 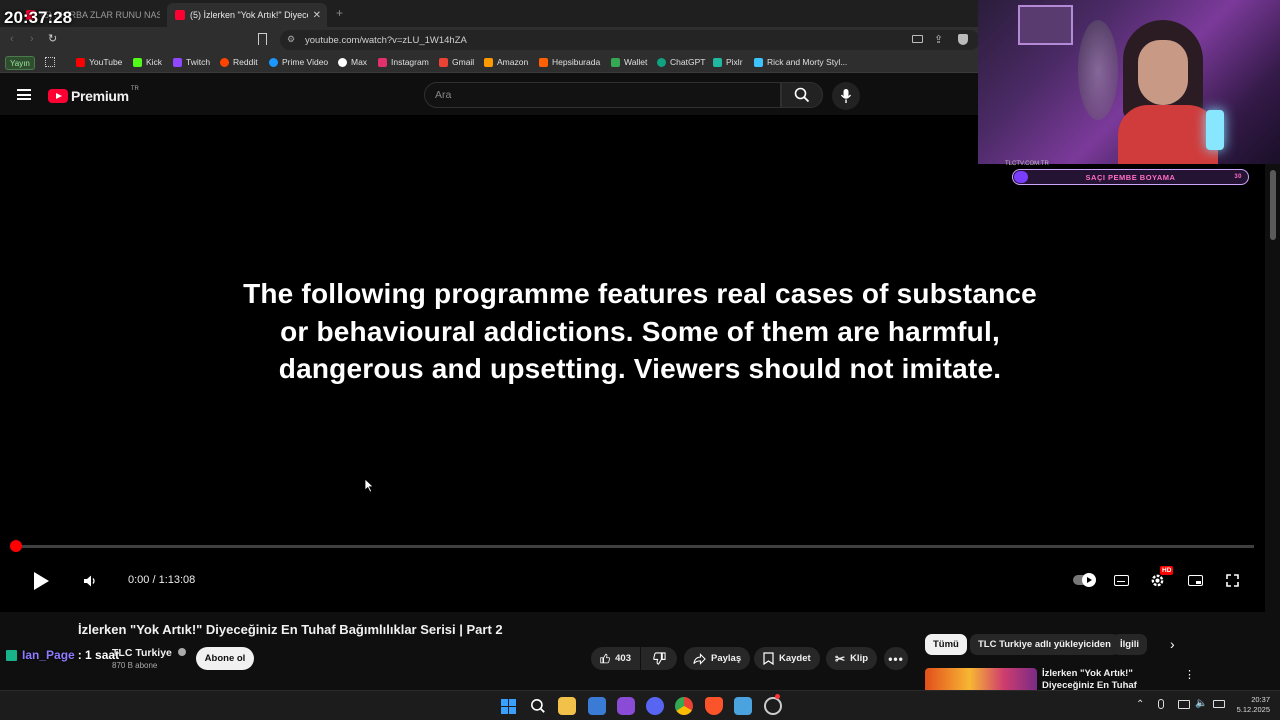 I want to click on save-button: Kaydet, so click(x=787, y=658).